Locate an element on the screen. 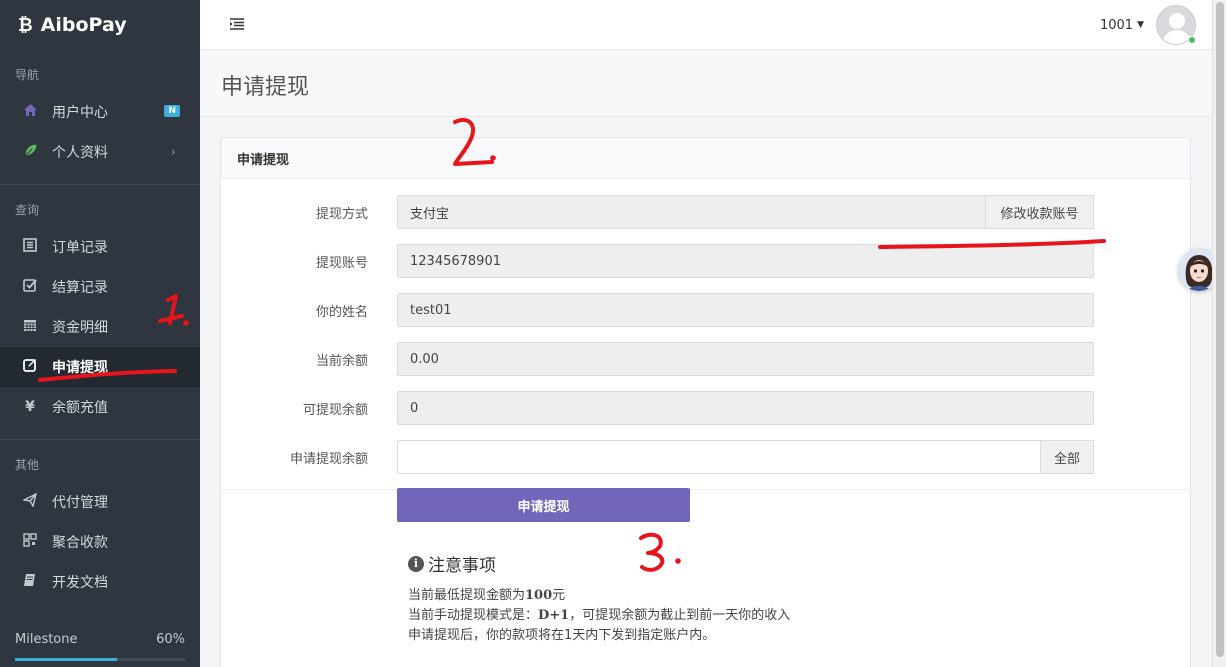  sidebar-item-orders: 订单记录 is located at coordinates (100, 247).